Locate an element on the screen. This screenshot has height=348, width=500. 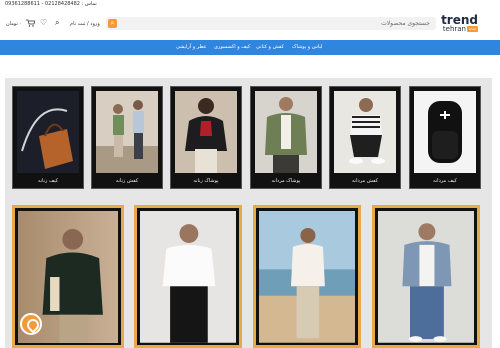
category-card-men-bags: کیف مردانه is located at coordinates (445, 137).